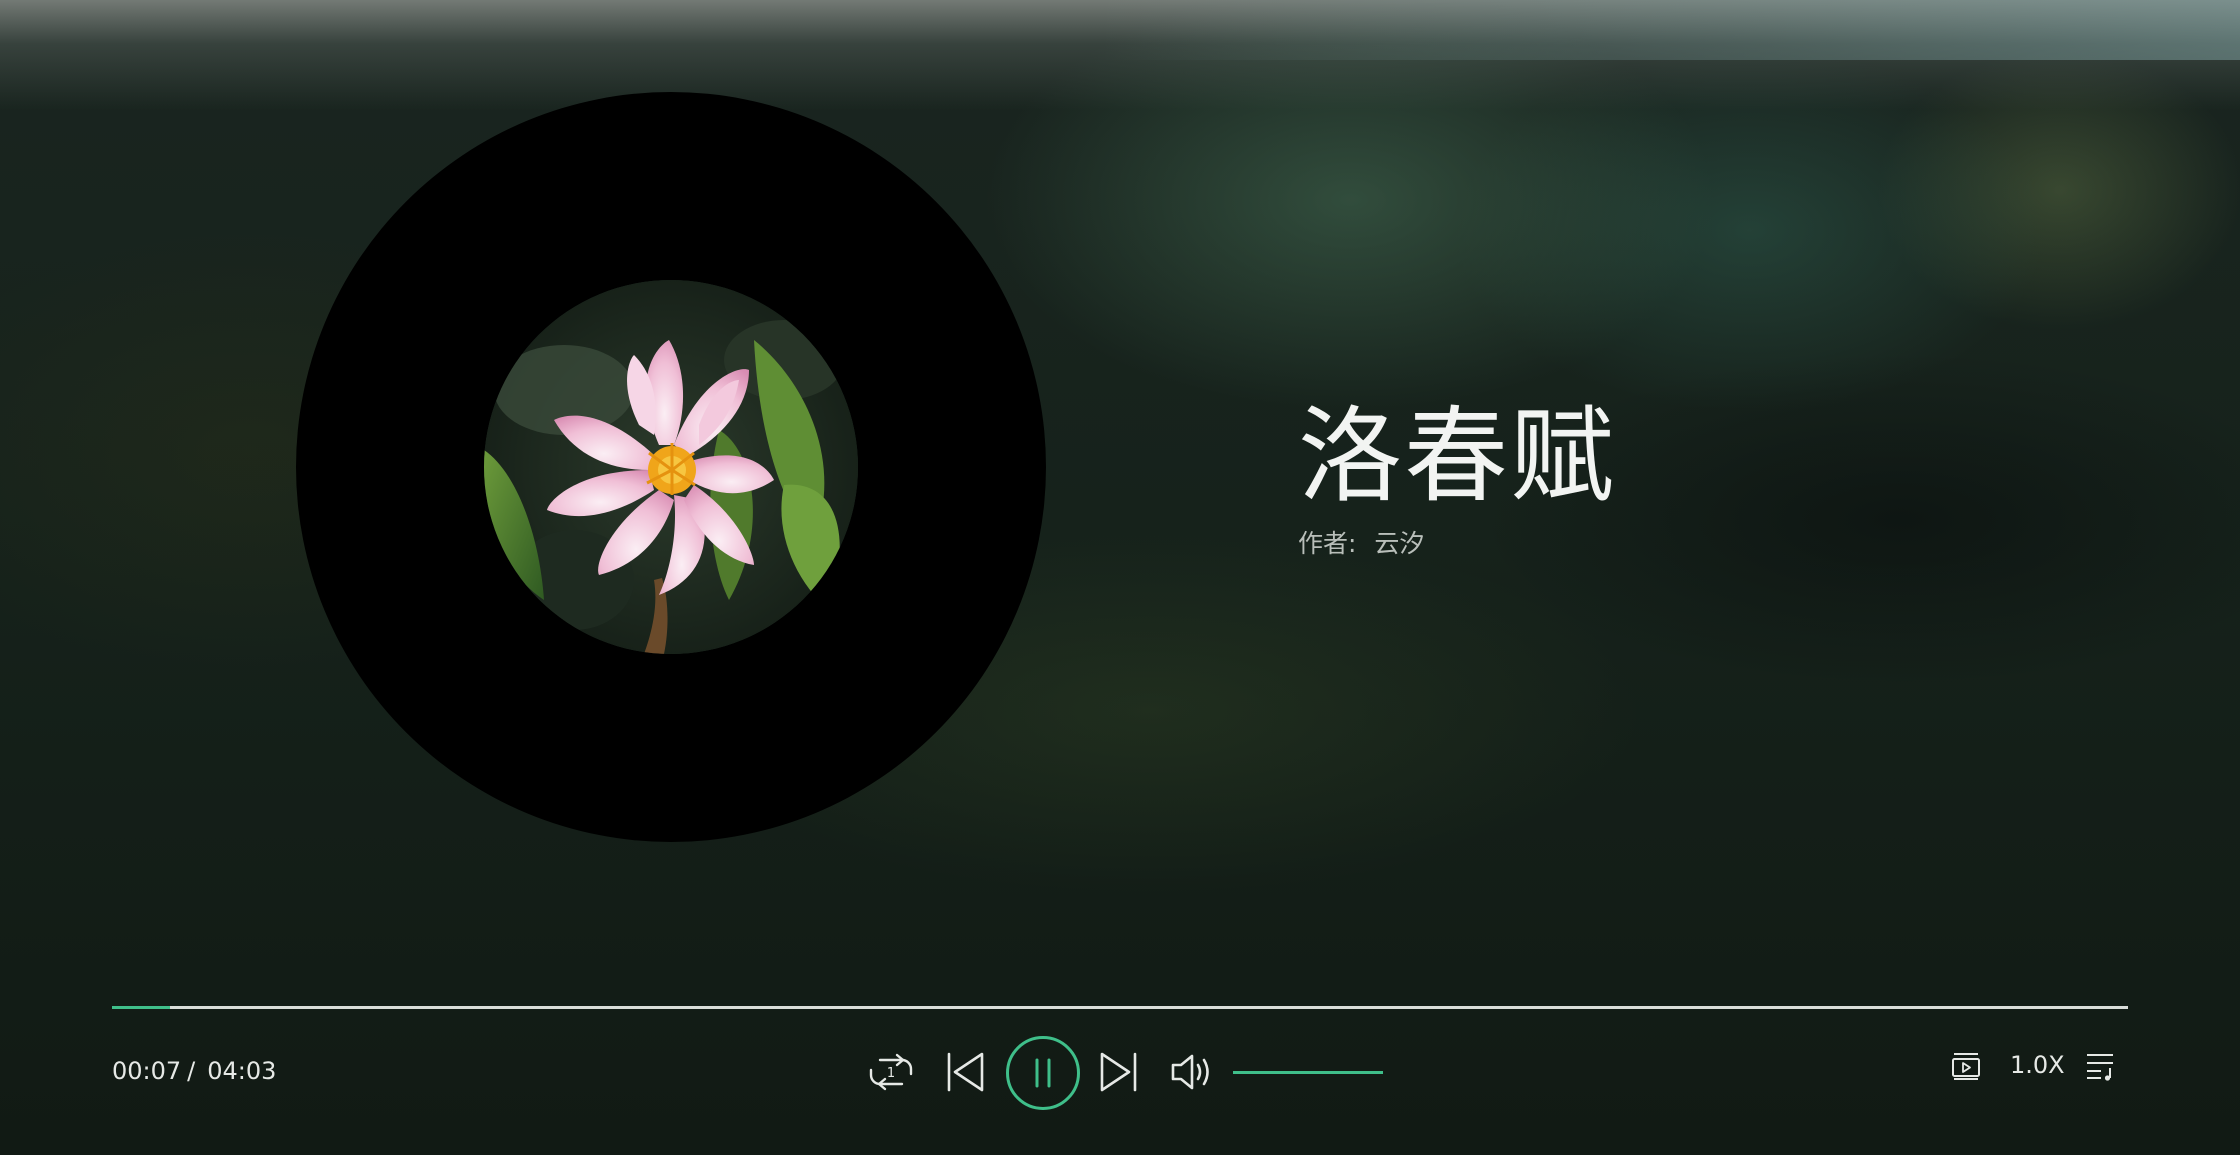 The width and height of the screenshot is (2240, 1155). I want to click on album-cover-image, so click(671, 467).